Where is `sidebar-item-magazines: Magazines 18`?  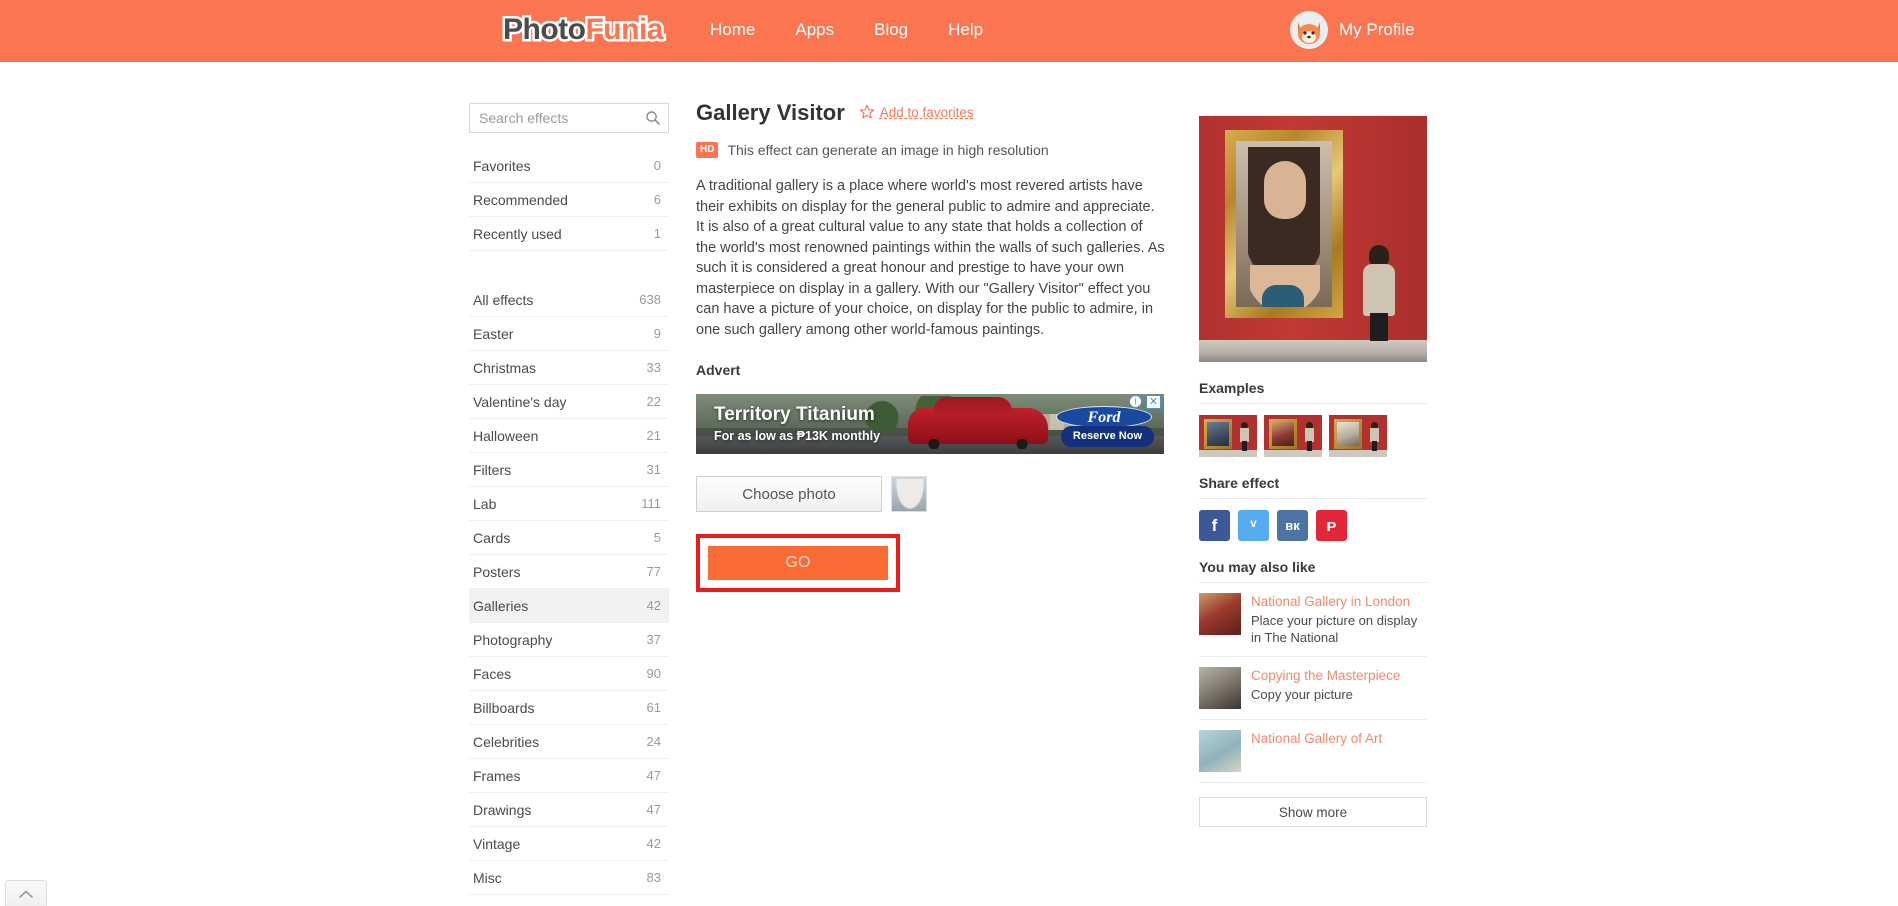 sidebar-item-magazines: Magazines 18 is located at coordinates (569, 900).